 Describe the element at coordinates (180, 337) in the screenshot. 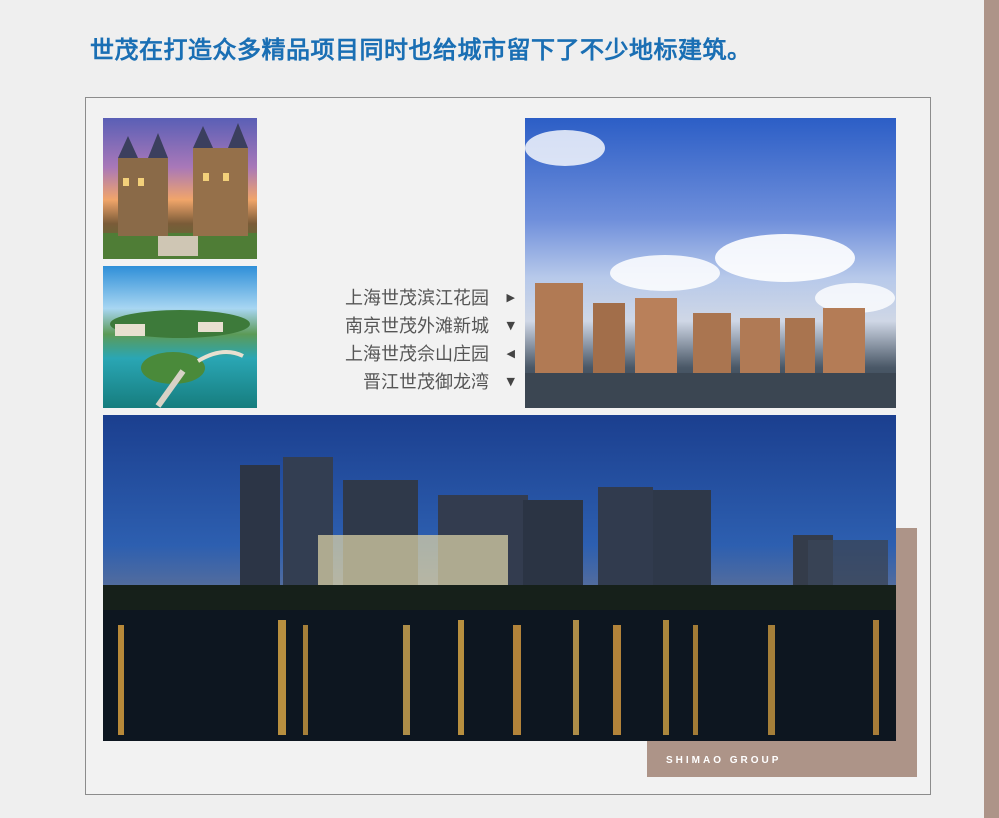

I see `lake-photo` at that location.